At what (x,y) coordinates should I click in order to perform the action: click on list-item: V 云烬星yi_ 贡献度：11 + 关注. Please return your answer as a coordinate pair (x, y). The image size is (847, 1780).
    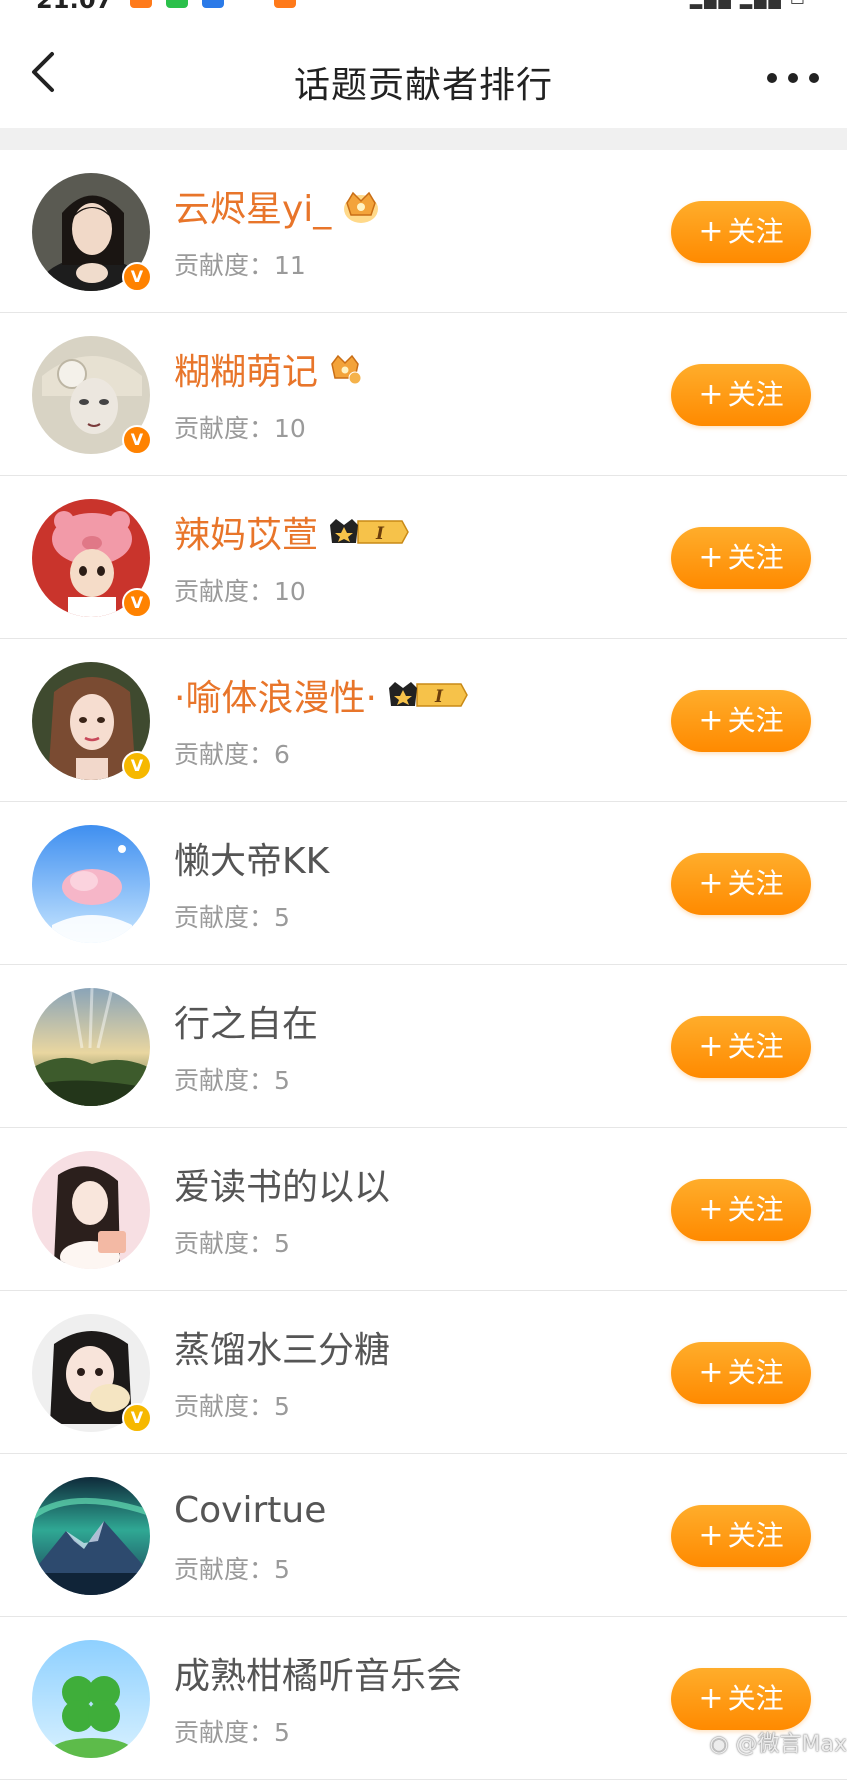
    Looking at the image, I should click on (423, 231).